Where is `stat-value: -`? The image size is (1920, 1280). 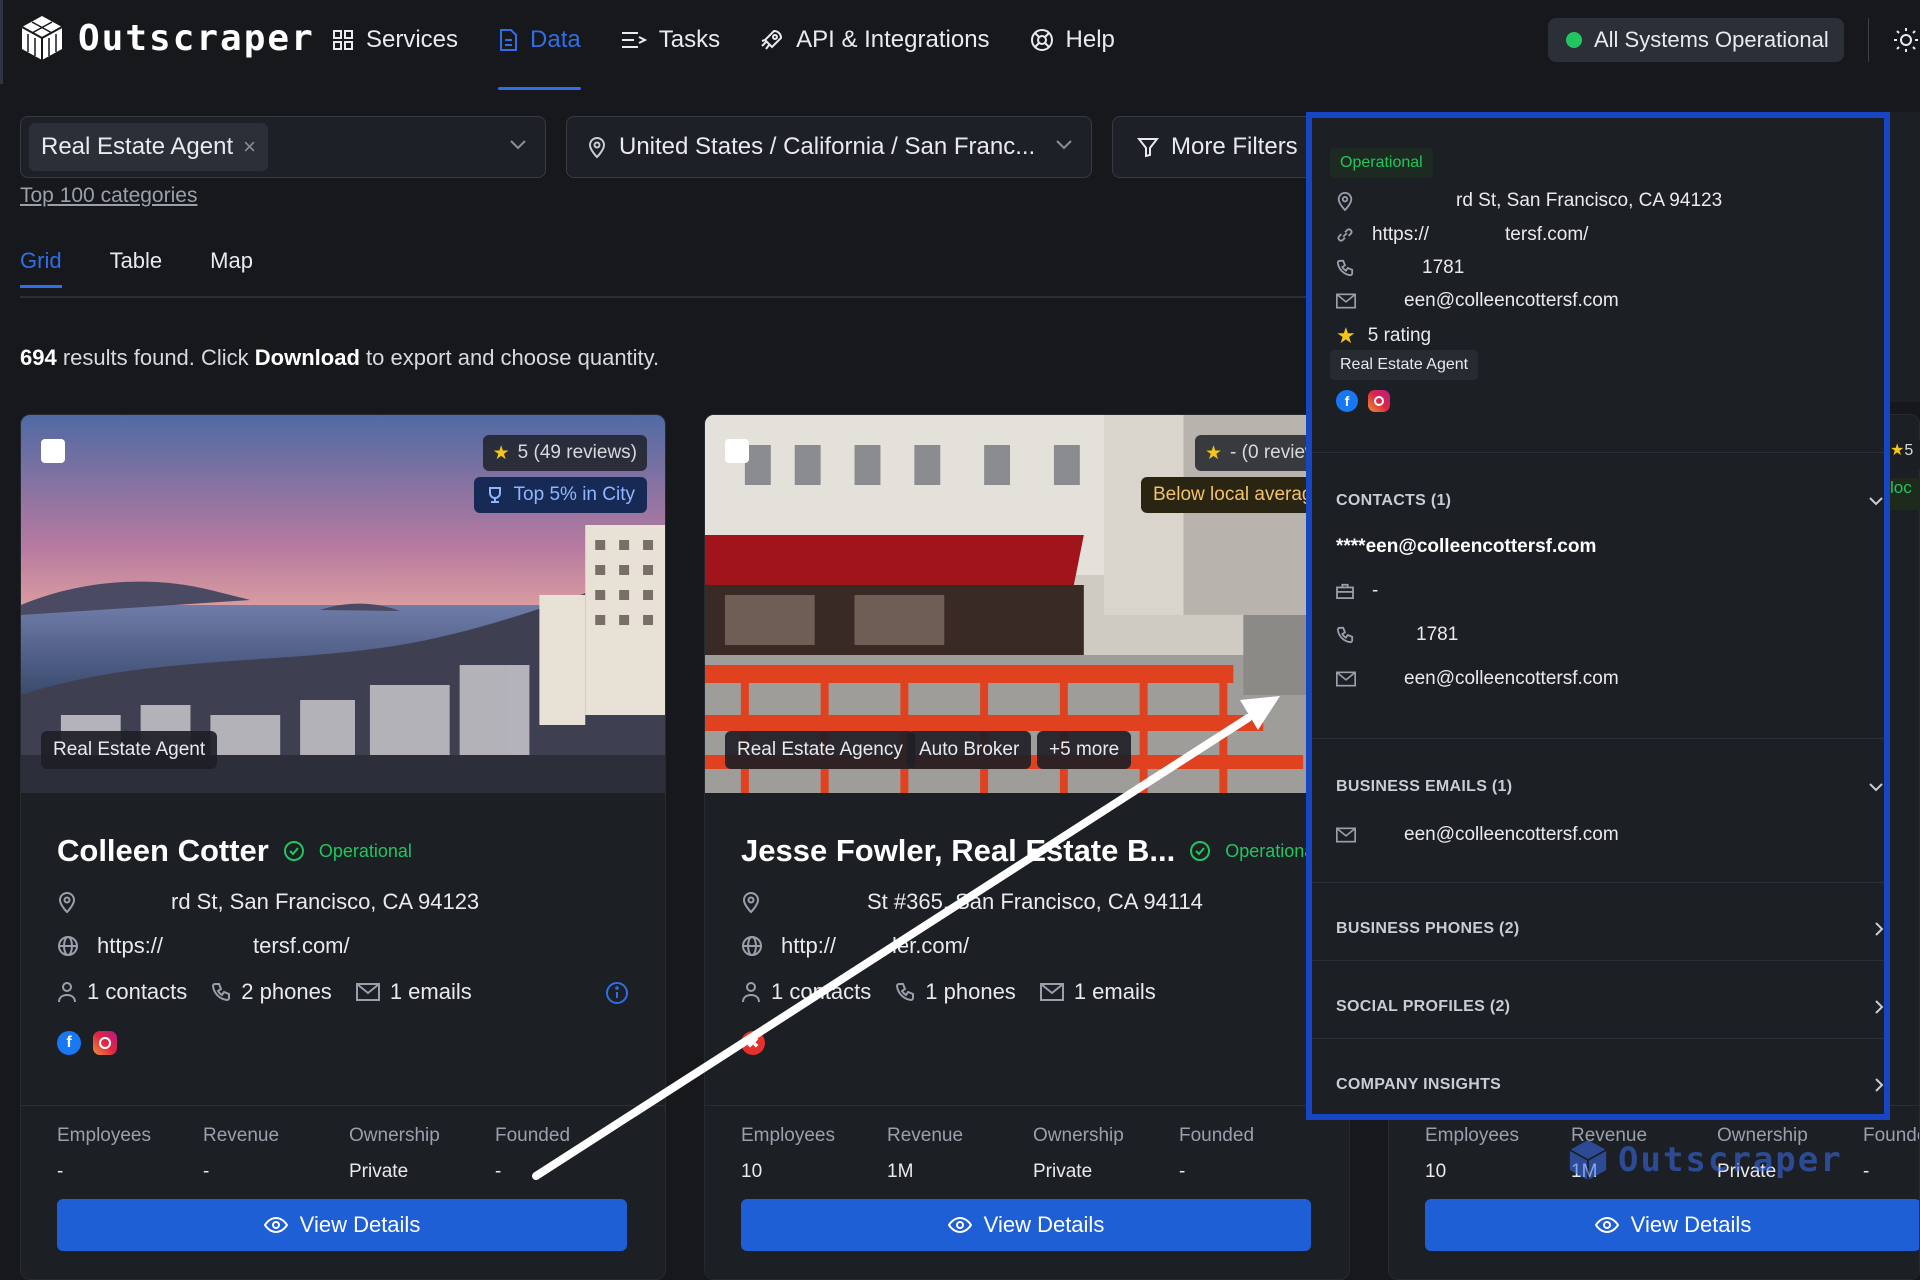 stat-value: - is located at coordinates (1866, 1171).